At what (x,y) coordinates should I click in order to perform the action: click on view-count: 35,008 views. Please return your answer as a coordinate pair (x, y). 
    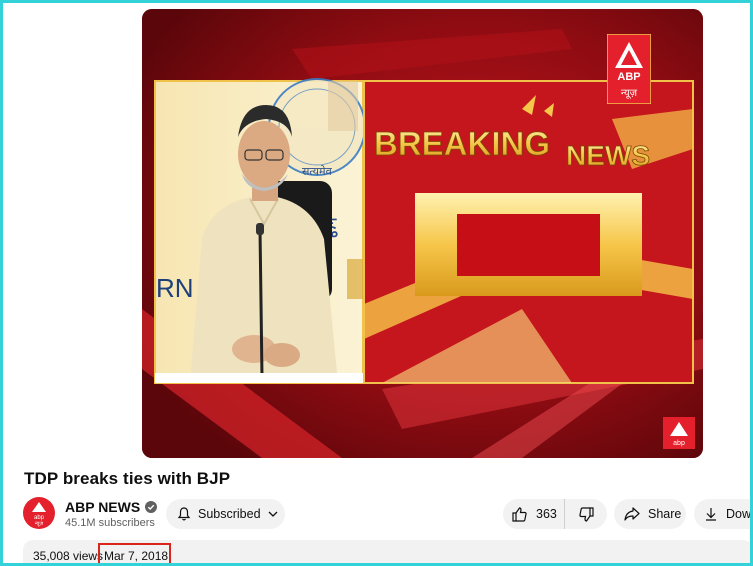
    Looking at the image, I should click on (68, 556).